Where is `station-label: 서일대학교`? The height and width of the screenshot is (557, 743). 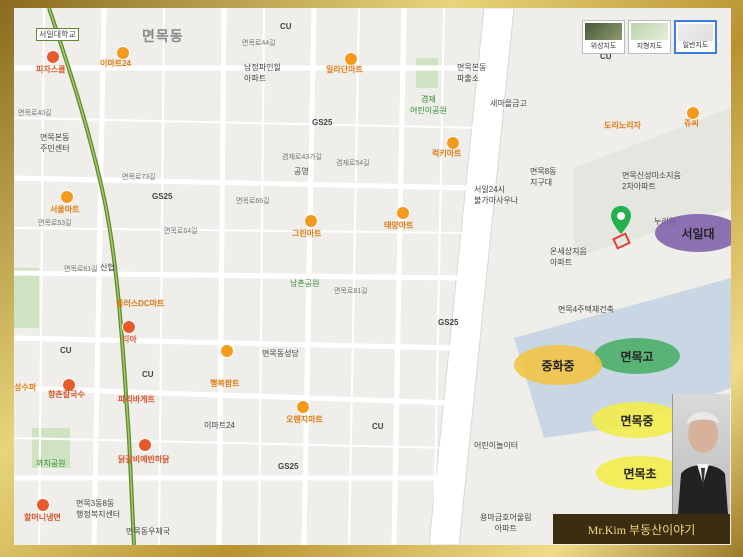 station-label: 서일대학교 is located at coordinates (57, 34).